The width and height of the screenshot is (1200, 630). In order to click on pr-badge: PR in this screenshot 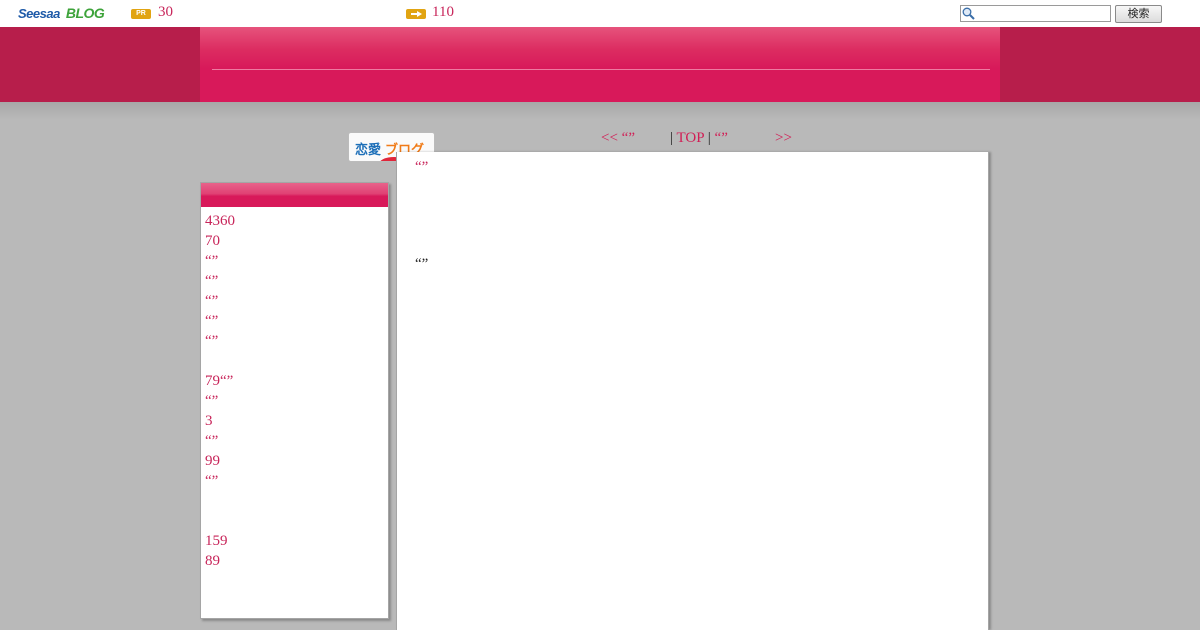, I will do `click(141, 14)`.